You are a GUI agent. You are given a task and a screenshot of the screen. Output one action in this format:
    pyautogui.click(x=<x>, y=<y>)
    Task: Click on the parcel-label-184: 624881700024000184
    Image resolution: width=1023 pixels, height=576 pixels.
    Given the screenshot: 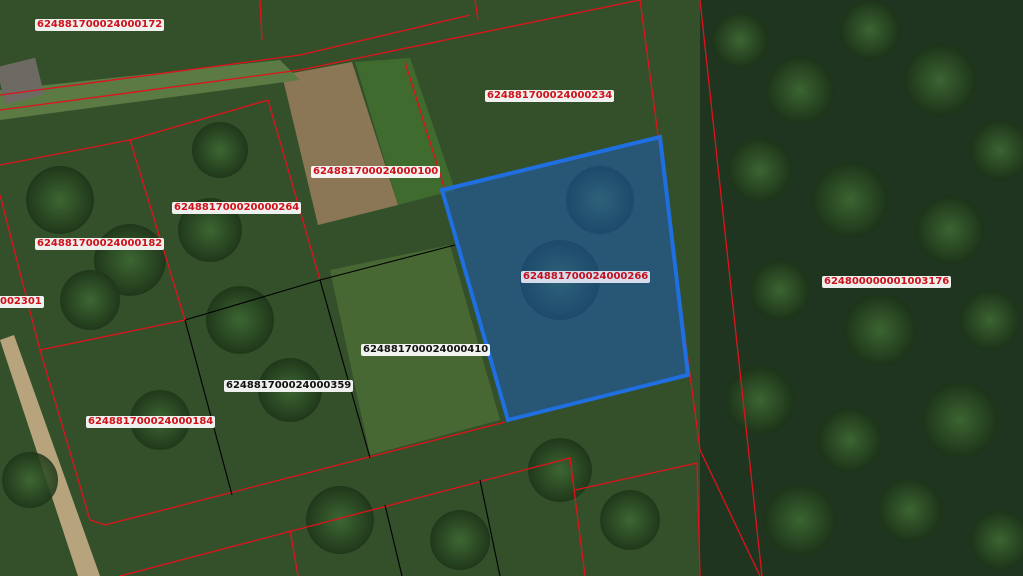 What is the action you would take?
    pyautogui.click(x=151, y=422)
    